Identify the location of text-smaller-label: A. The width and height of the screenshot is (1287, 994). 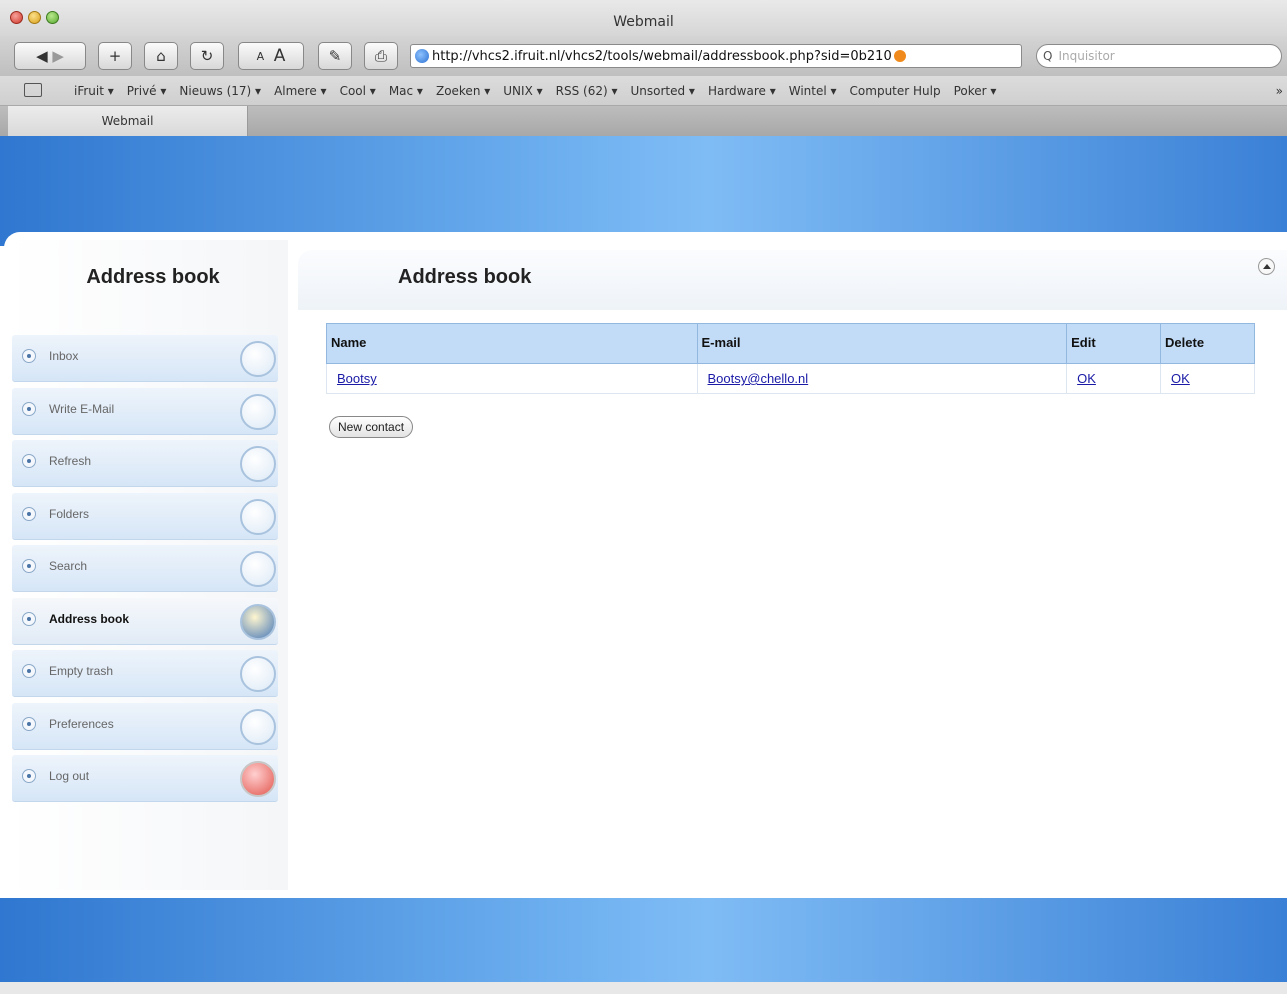
(261, 56).